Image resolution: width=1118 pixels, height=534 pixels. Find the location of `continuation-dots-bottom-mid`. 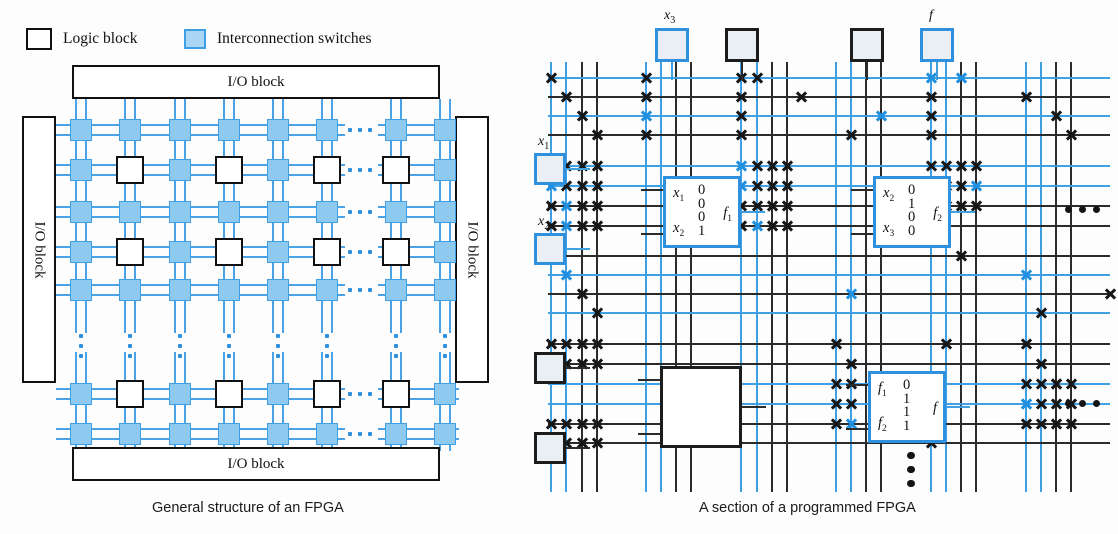

continuation-dots-bottom-mid is located at coordinates (910, 469).